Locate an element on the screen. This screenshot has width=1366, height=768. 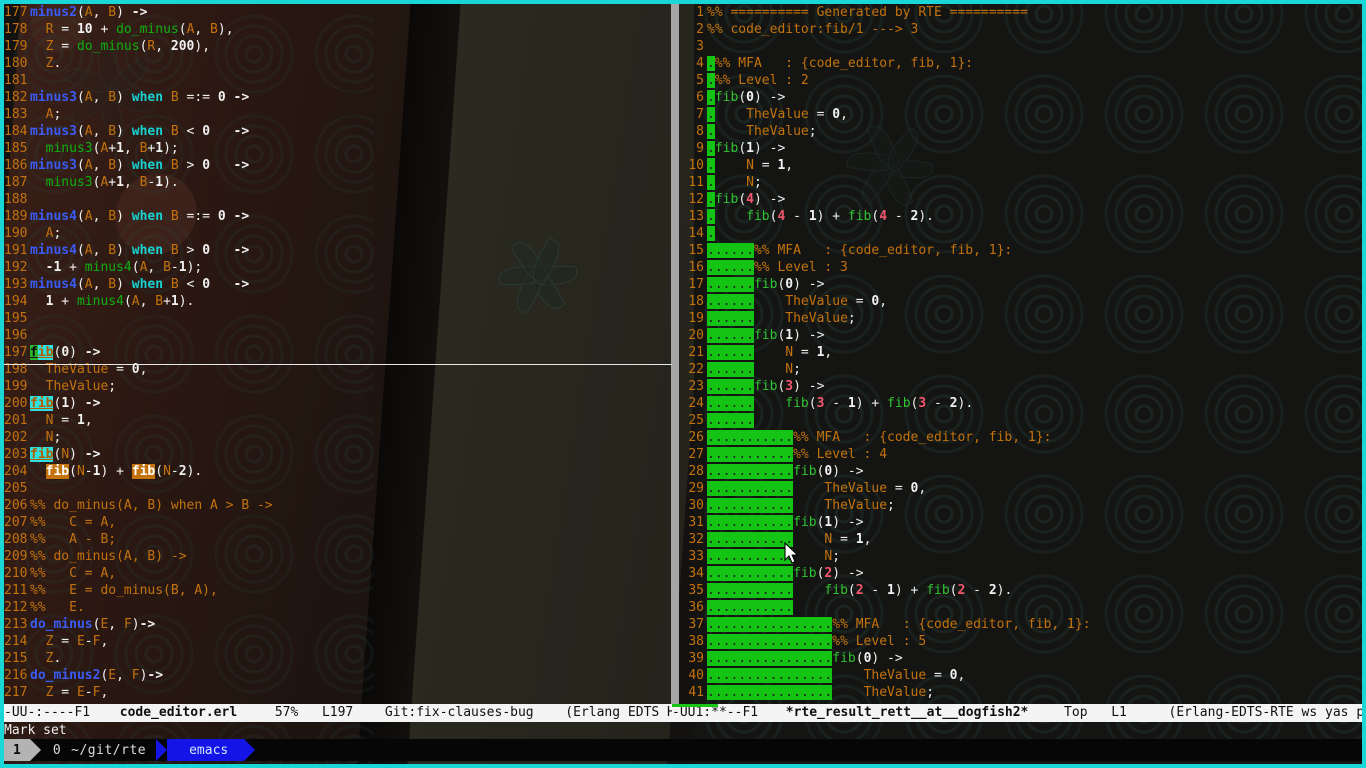
code-line: 191 minus4(A, B) when B > 0 -> is located at coordinates (338, 250).